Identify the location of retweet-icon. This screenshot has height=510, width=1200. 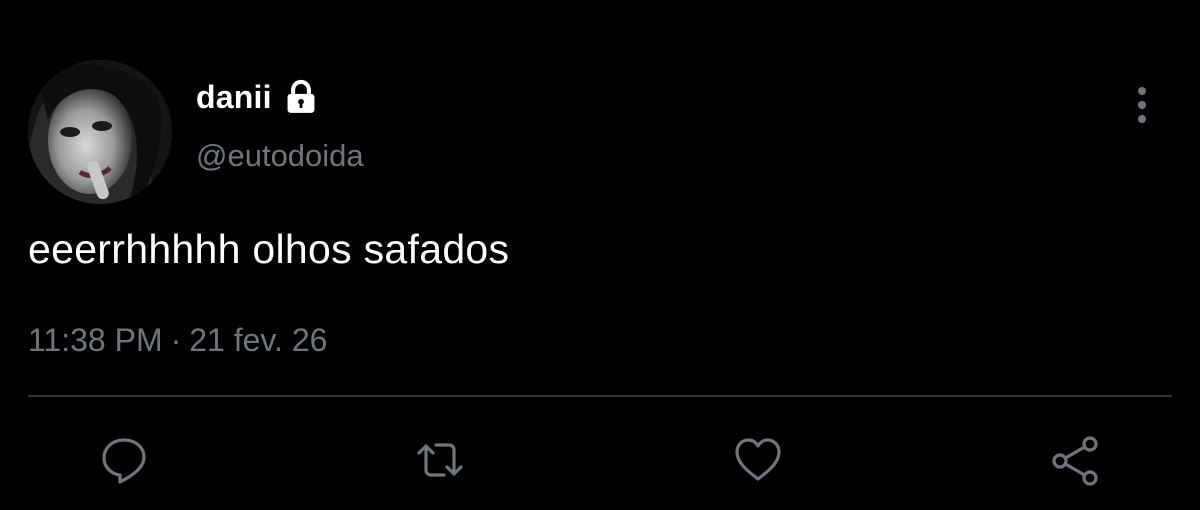
(440, 460).